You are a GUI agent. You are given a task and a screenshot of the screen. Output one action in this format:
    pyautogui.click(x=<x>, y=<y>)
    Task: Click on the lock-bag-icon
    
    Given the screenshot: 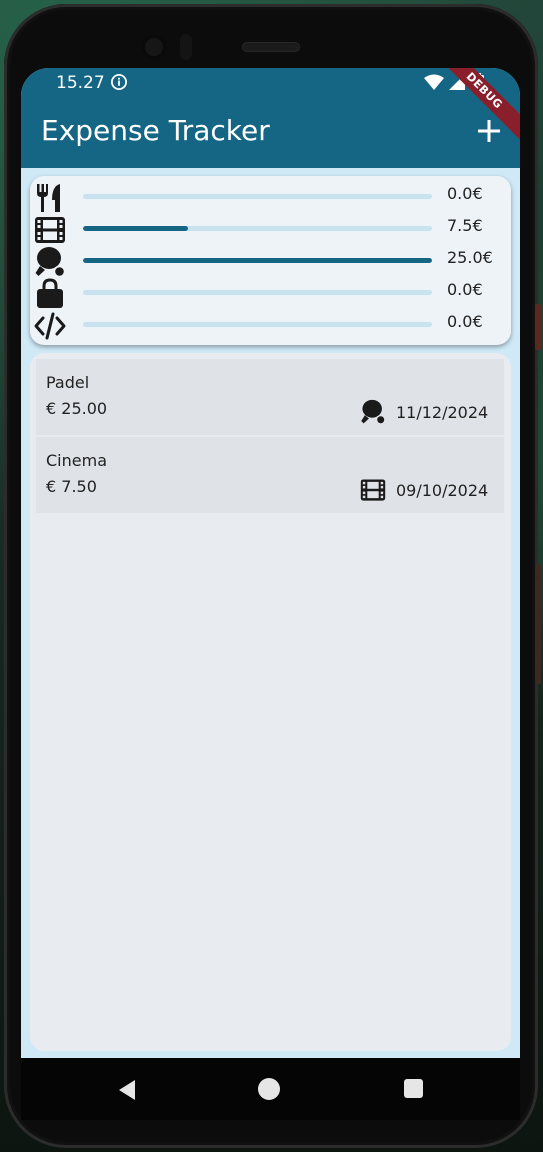 What is the action you would take?
    pyautogui.click(x=50, y=293)
    